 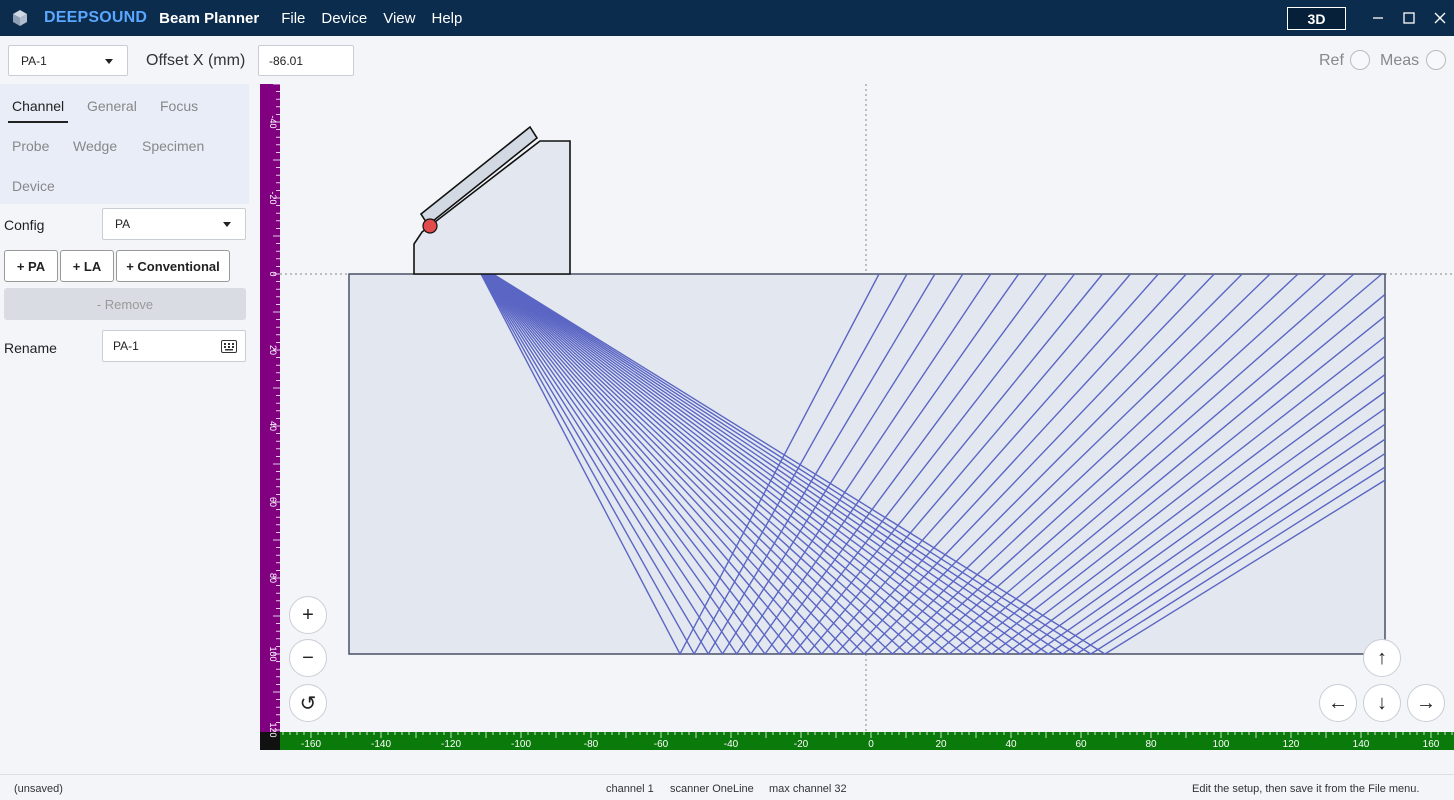 I want to click on y-tick-label: -20, so click(x=273, y=197).